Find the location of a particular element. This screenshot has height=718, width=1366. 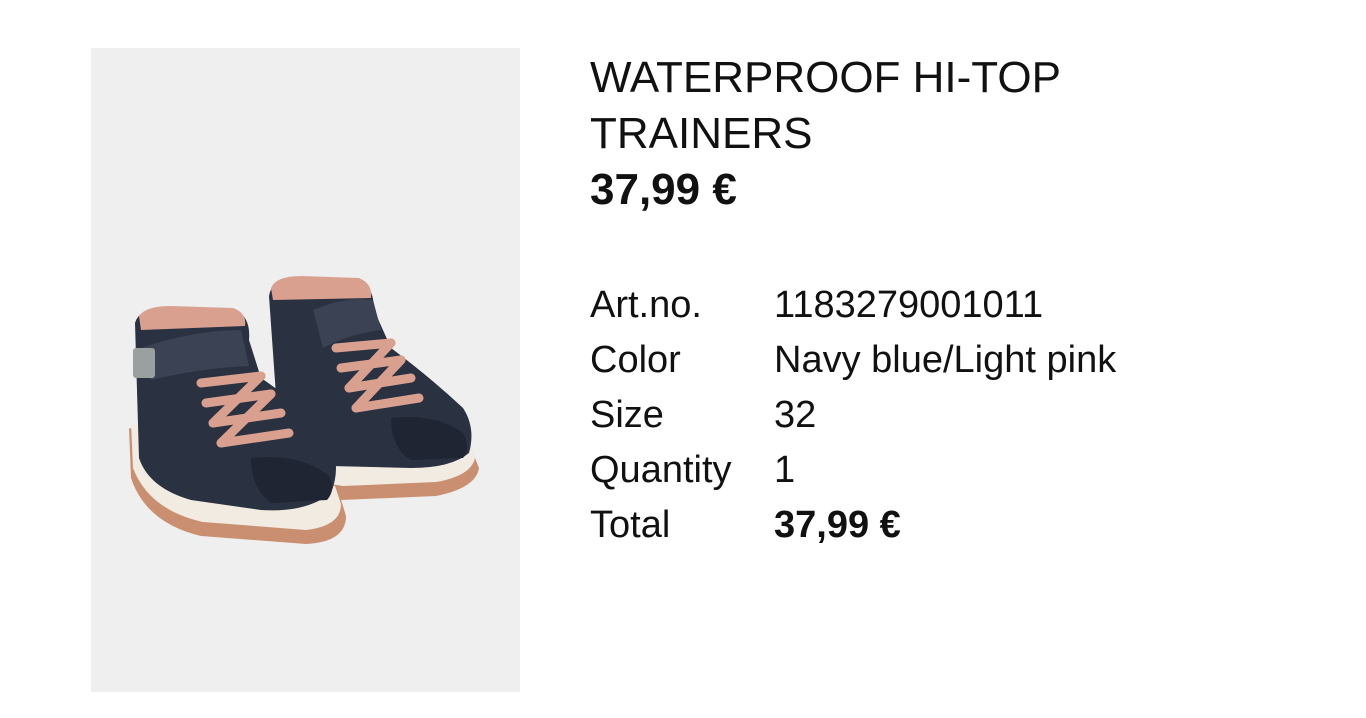

detail-value: 1 is located at coordinates (785, 470).